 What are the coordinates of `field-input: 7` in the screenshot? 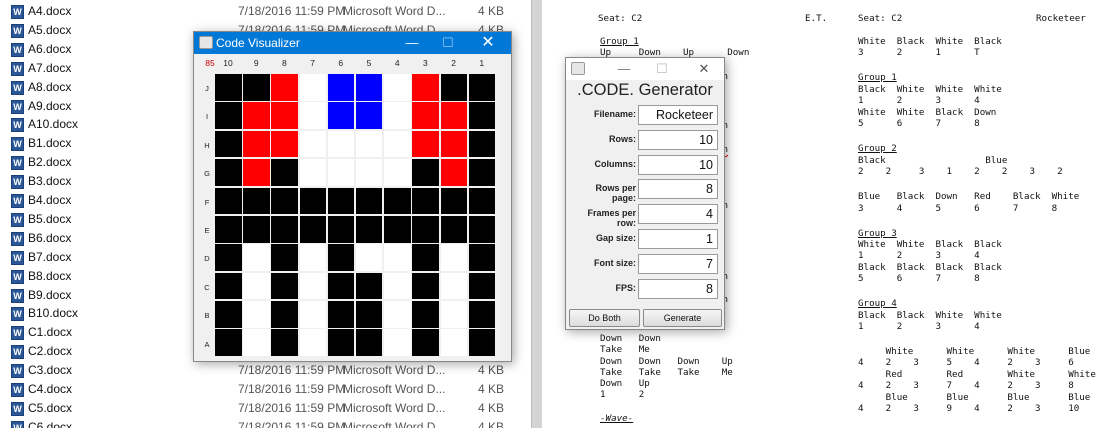 It's located at (678, 263).